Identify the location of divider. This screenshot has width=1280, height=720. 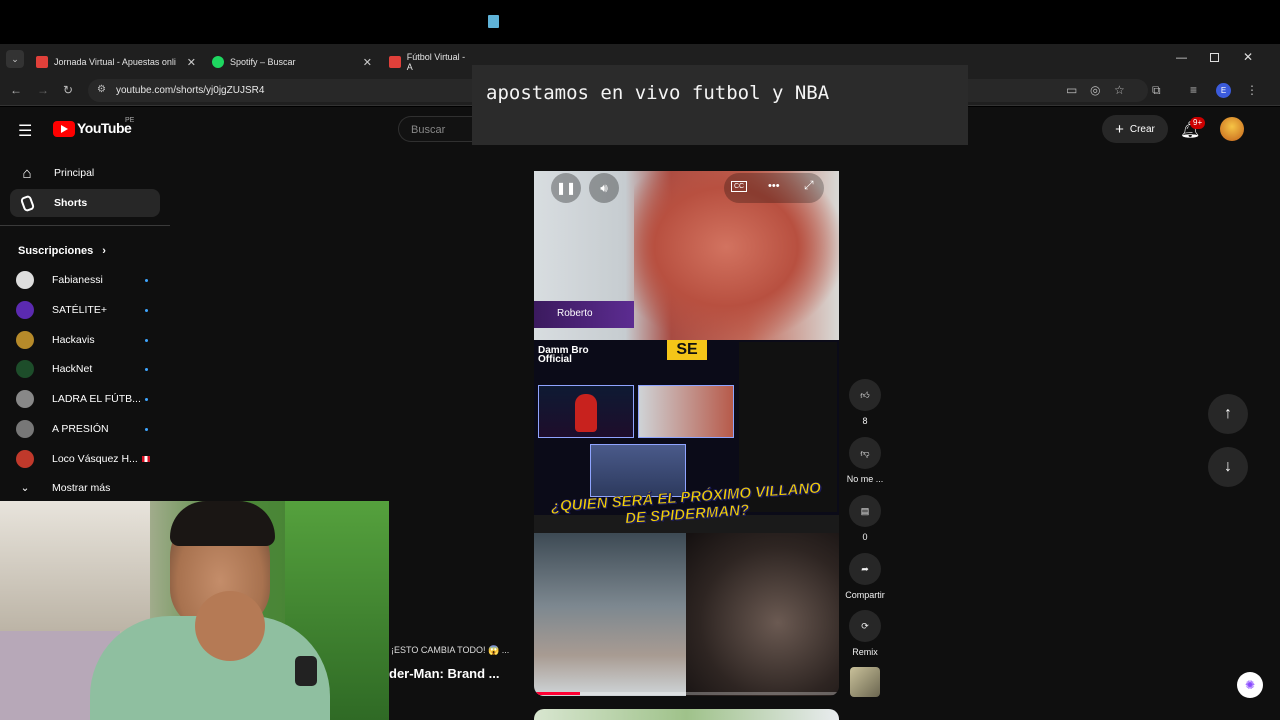
(85, 225).